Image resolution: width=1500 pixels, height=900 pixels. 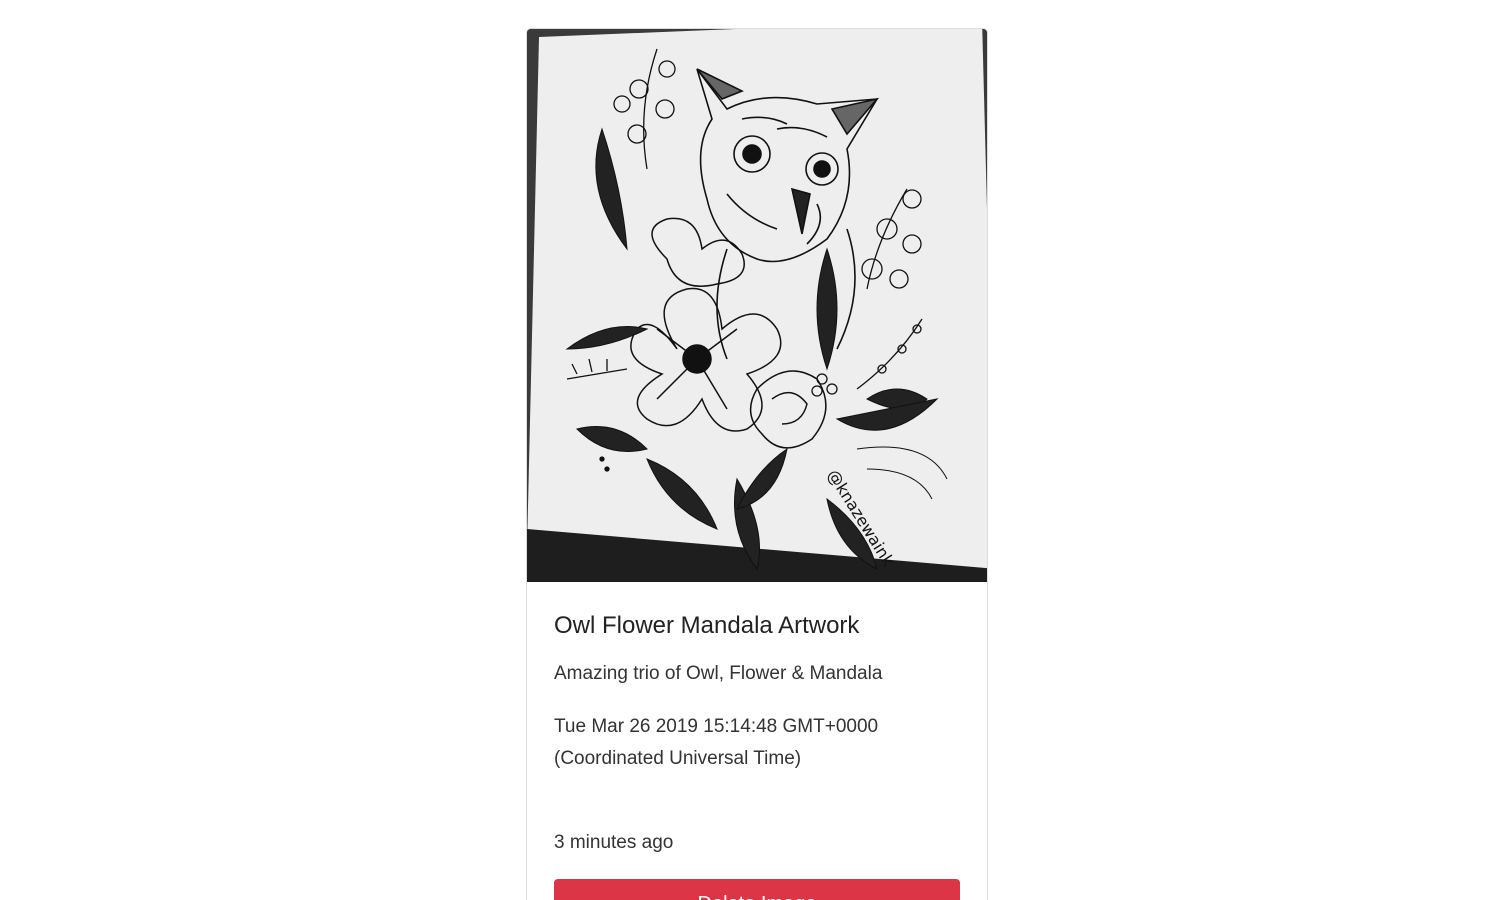 I want to click on delete-image-button: Delete Image, so click(x=757, y=889).